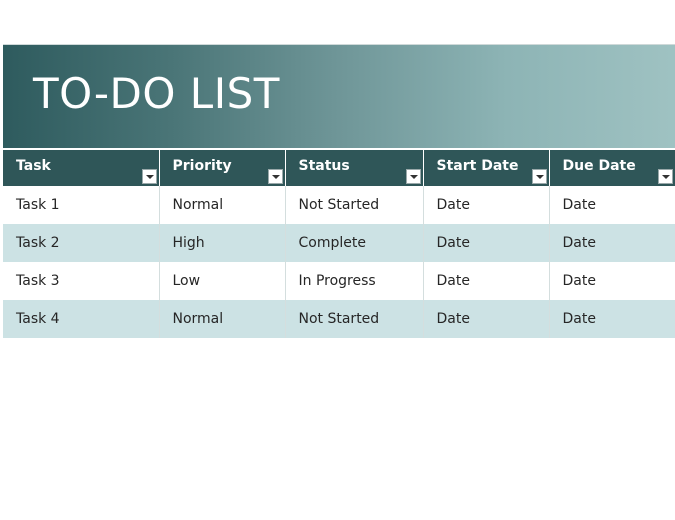 This screenshot has width=675, height=520. I want to click on column-header-label: Task, so click(33, 166).